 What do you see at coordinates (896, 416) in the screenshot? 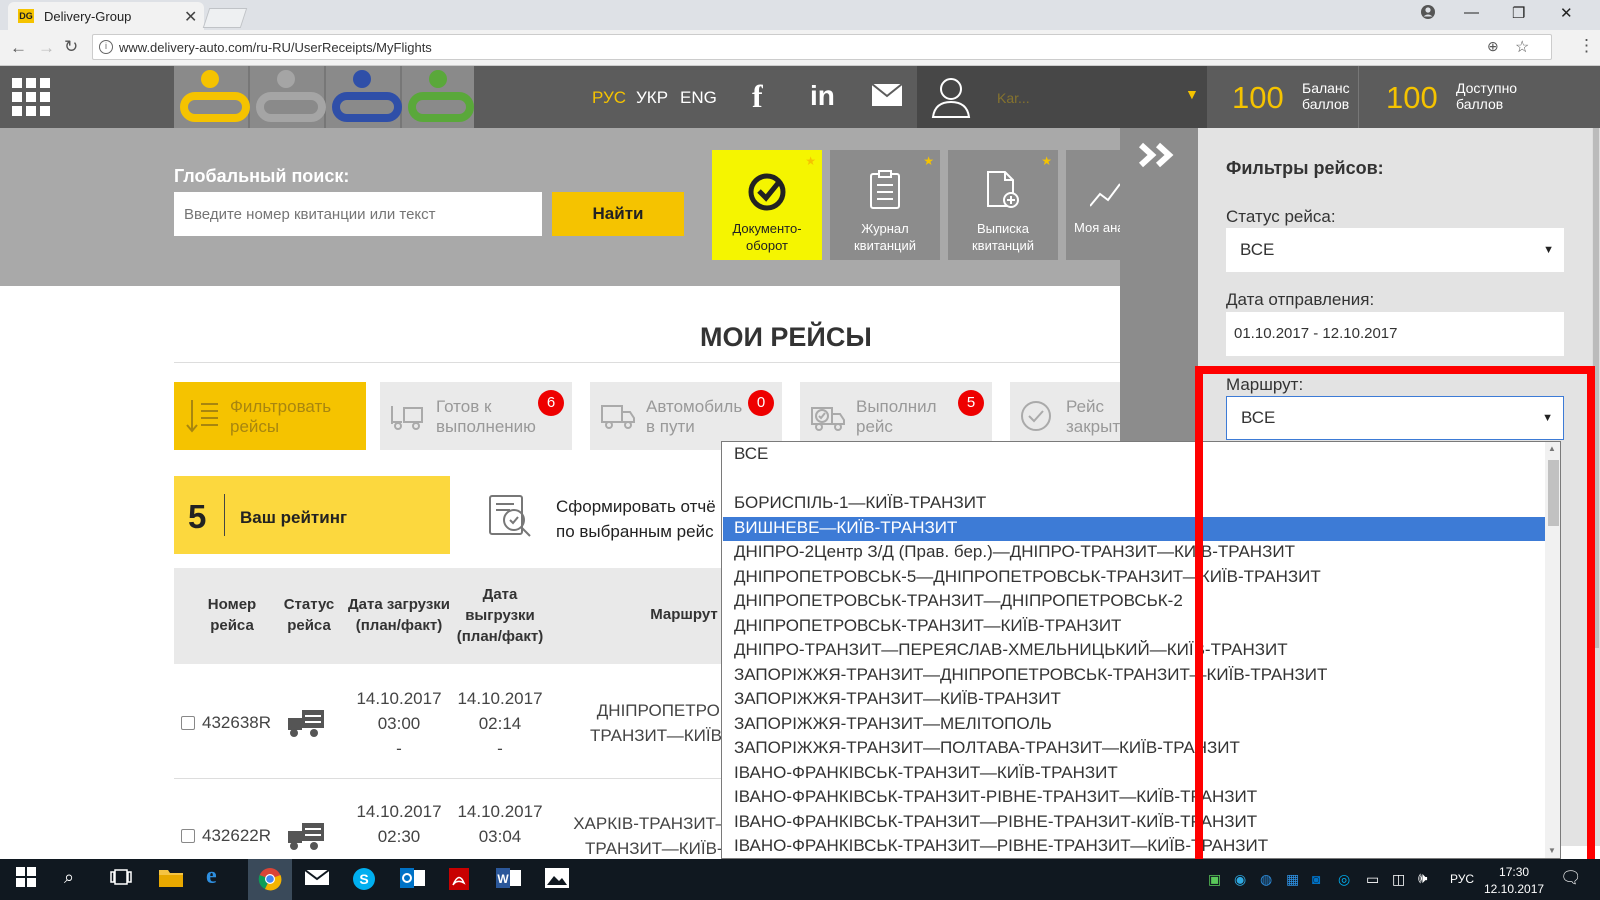
I see `completed-status-button: Выполнил рейс 5` at bounding box center [896, 416].